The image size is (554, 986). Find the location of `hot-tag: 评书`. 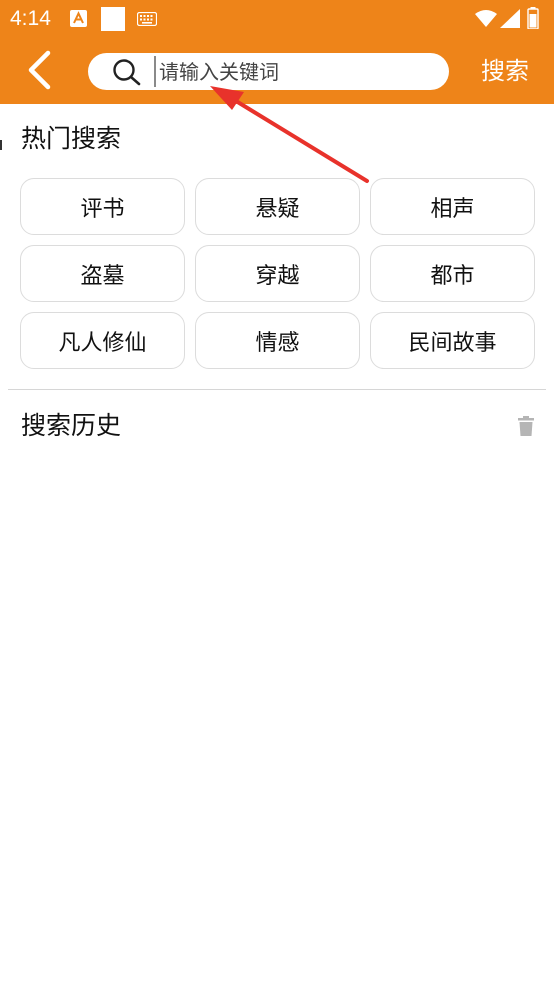

hot-tag: 评书 is located at coordinates (102, 206).